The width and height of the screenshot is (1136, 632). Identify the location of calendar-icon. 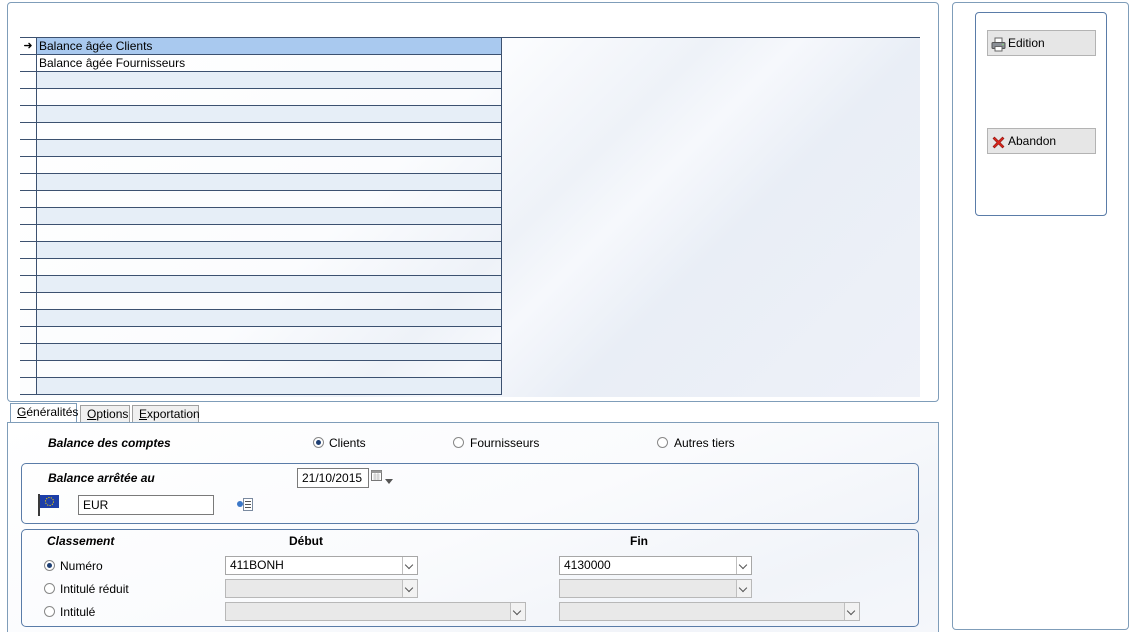
(376, 475).